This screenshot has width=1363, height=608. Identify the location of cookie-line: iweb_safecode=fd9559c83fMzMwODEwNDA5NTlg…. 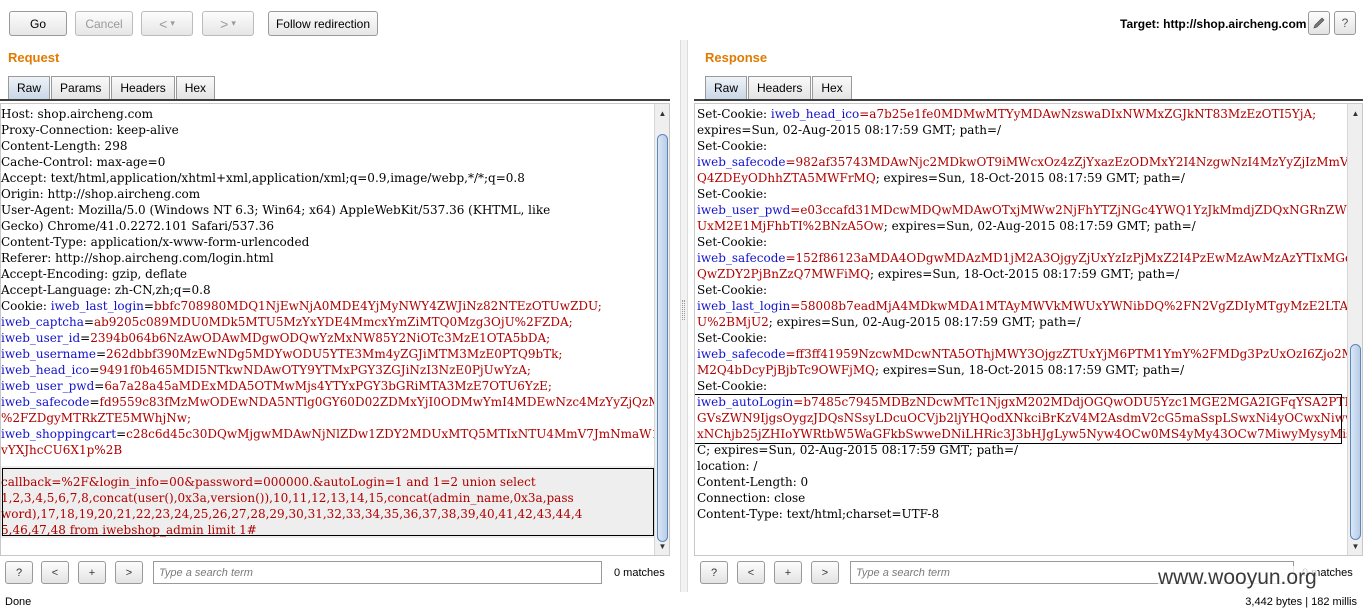
(335, 402).